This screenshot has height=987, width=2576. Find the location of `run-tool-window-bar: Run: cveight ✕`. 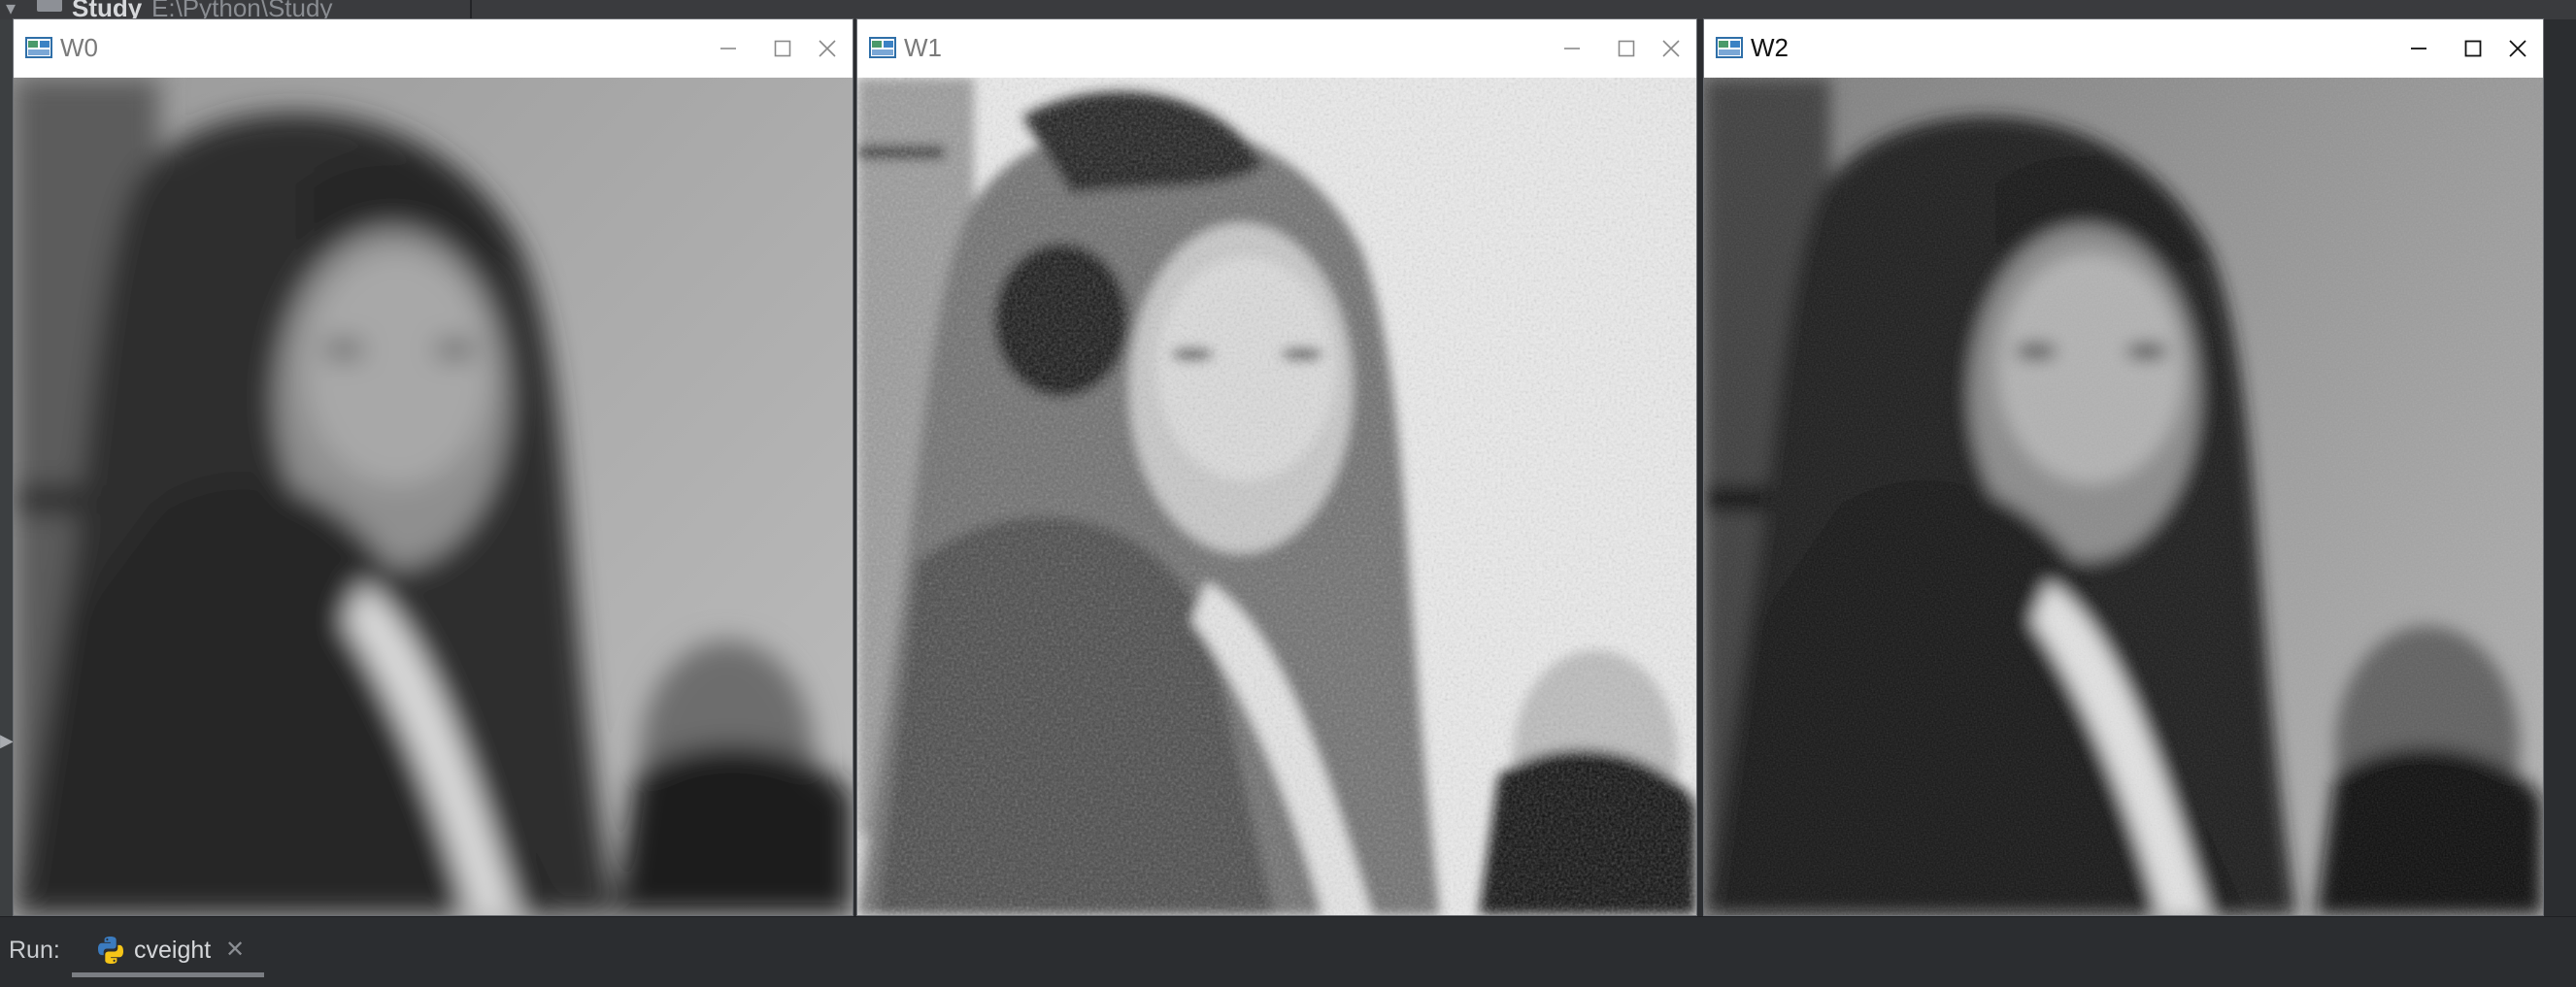

run-tool-window-bar: Run: cveight ✕ is located at coordinates (1288, 951).